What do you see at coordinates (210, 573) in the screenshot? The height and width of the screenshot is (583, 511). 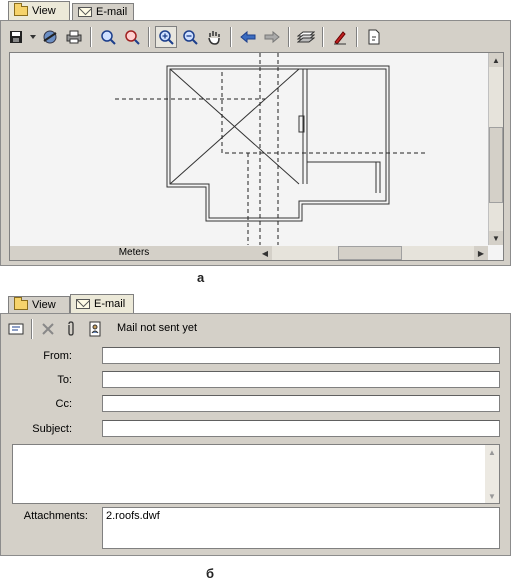 I see `figure-caption-b: б` at bounding box center [210, 573].